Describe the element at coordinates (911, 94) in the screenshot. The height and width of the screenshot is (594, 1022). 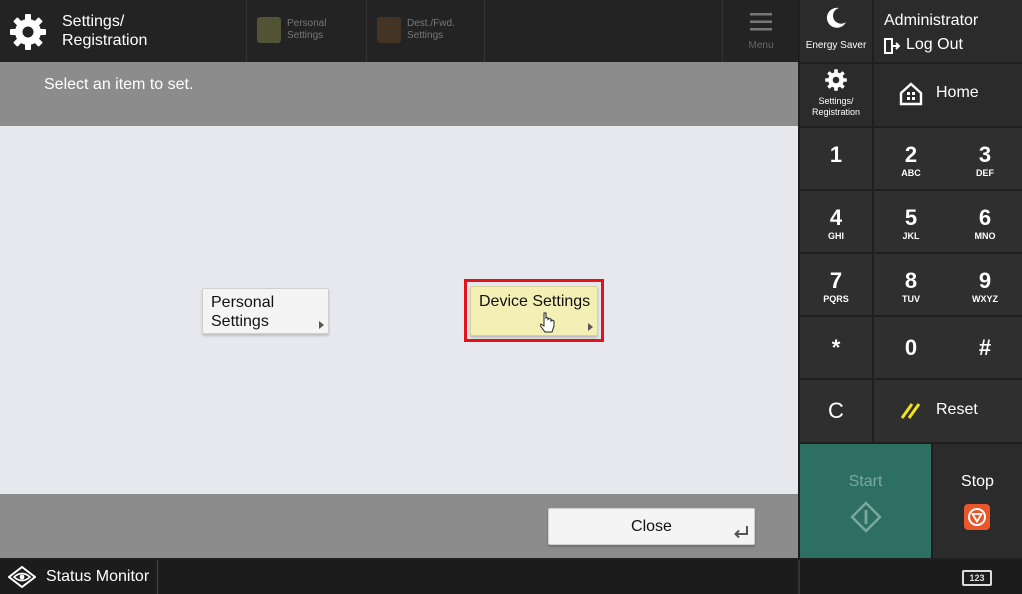
I see `home-icon` at that location.